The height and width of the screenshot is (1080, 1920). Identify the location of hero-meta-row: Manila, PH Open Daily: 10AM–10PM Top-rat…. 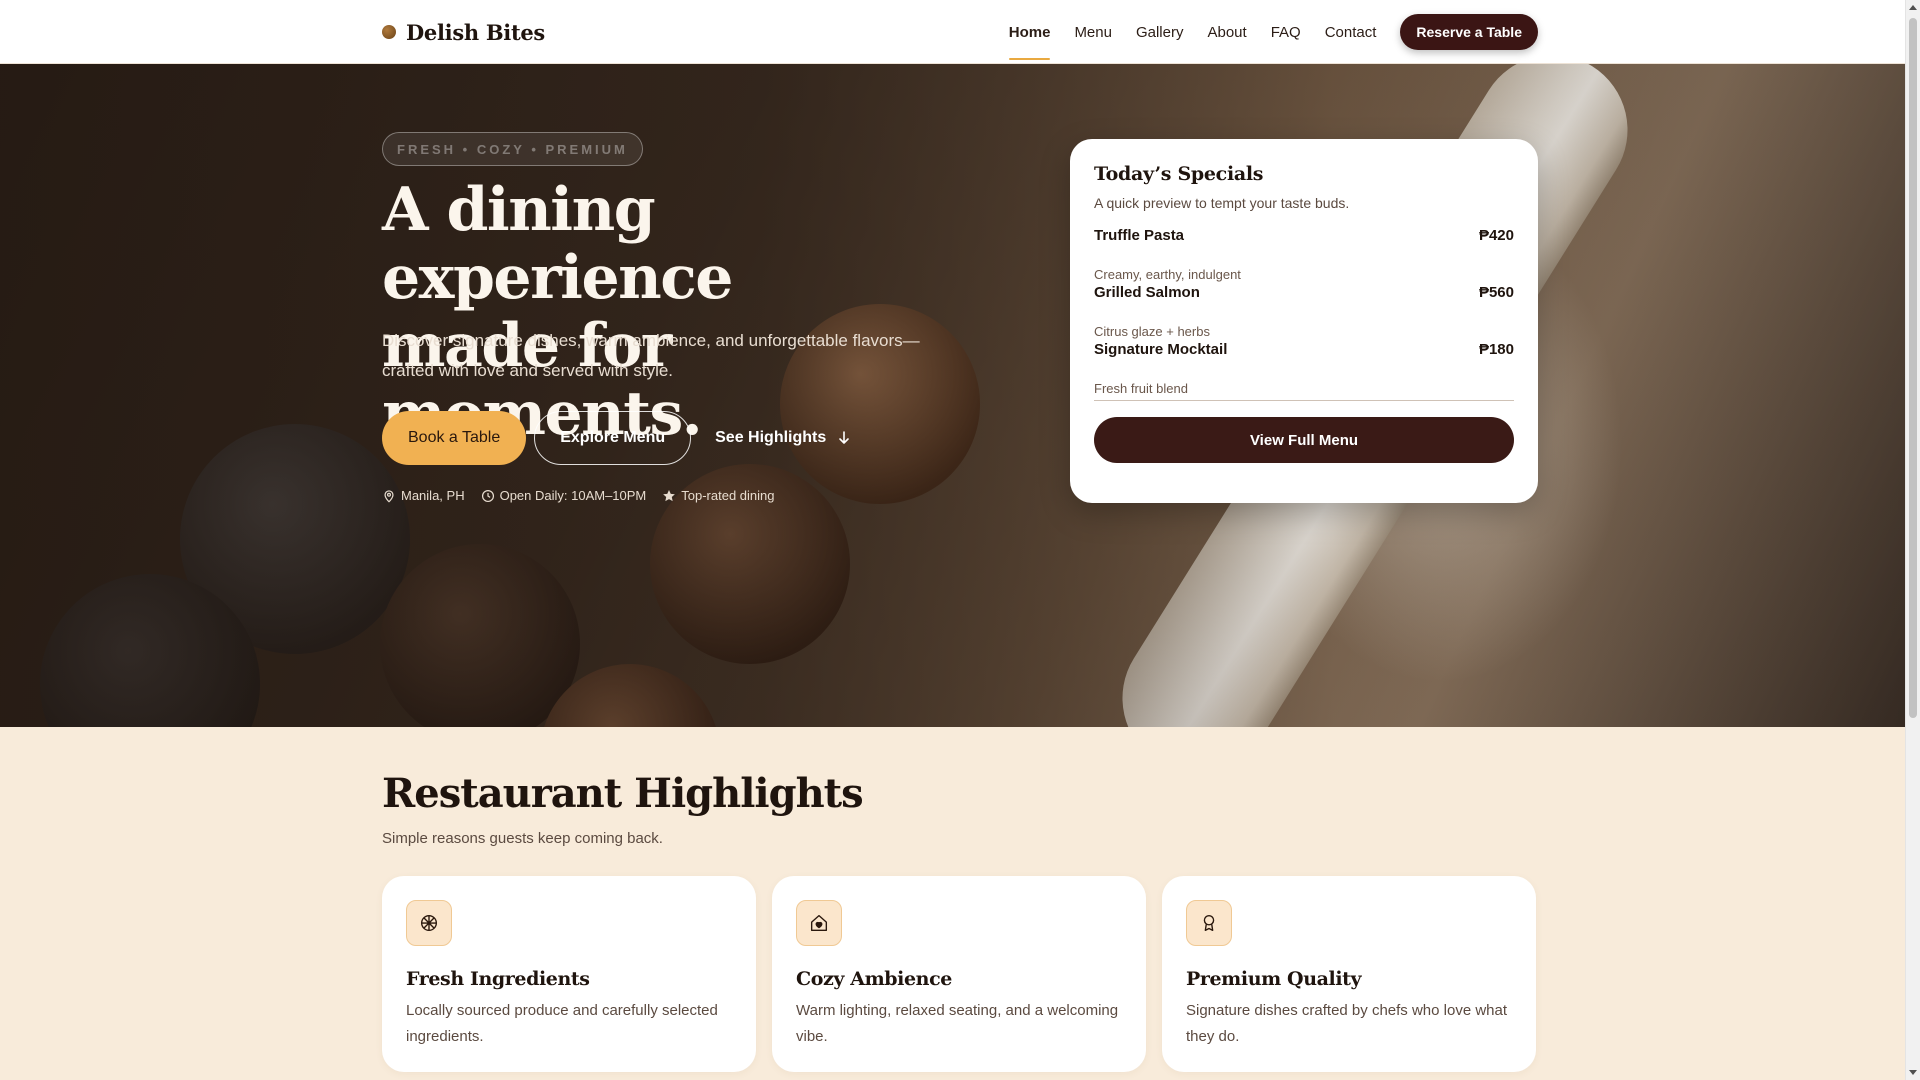
(578, 495).